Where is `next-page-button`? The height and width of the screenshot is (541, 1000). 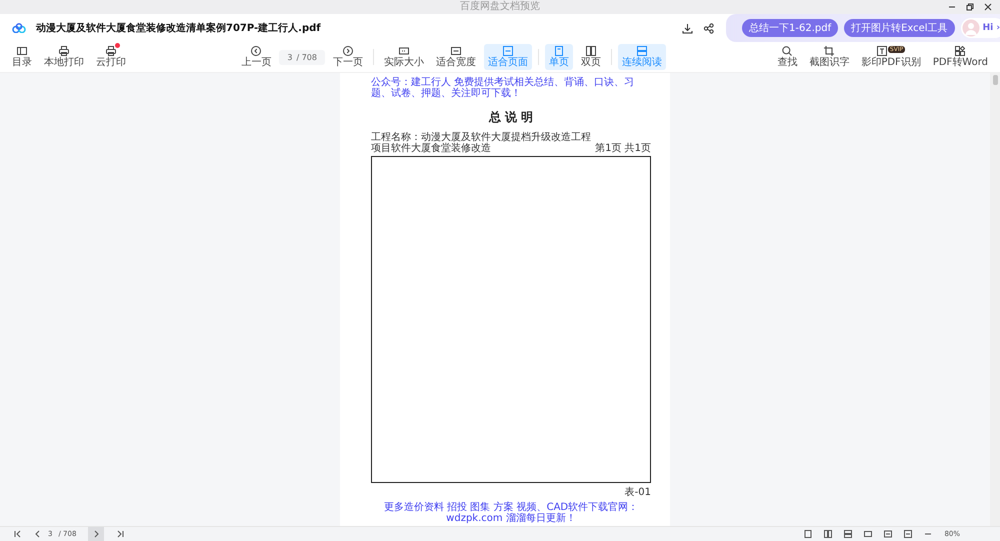
next-page-button is located at coordinates (96, 534).